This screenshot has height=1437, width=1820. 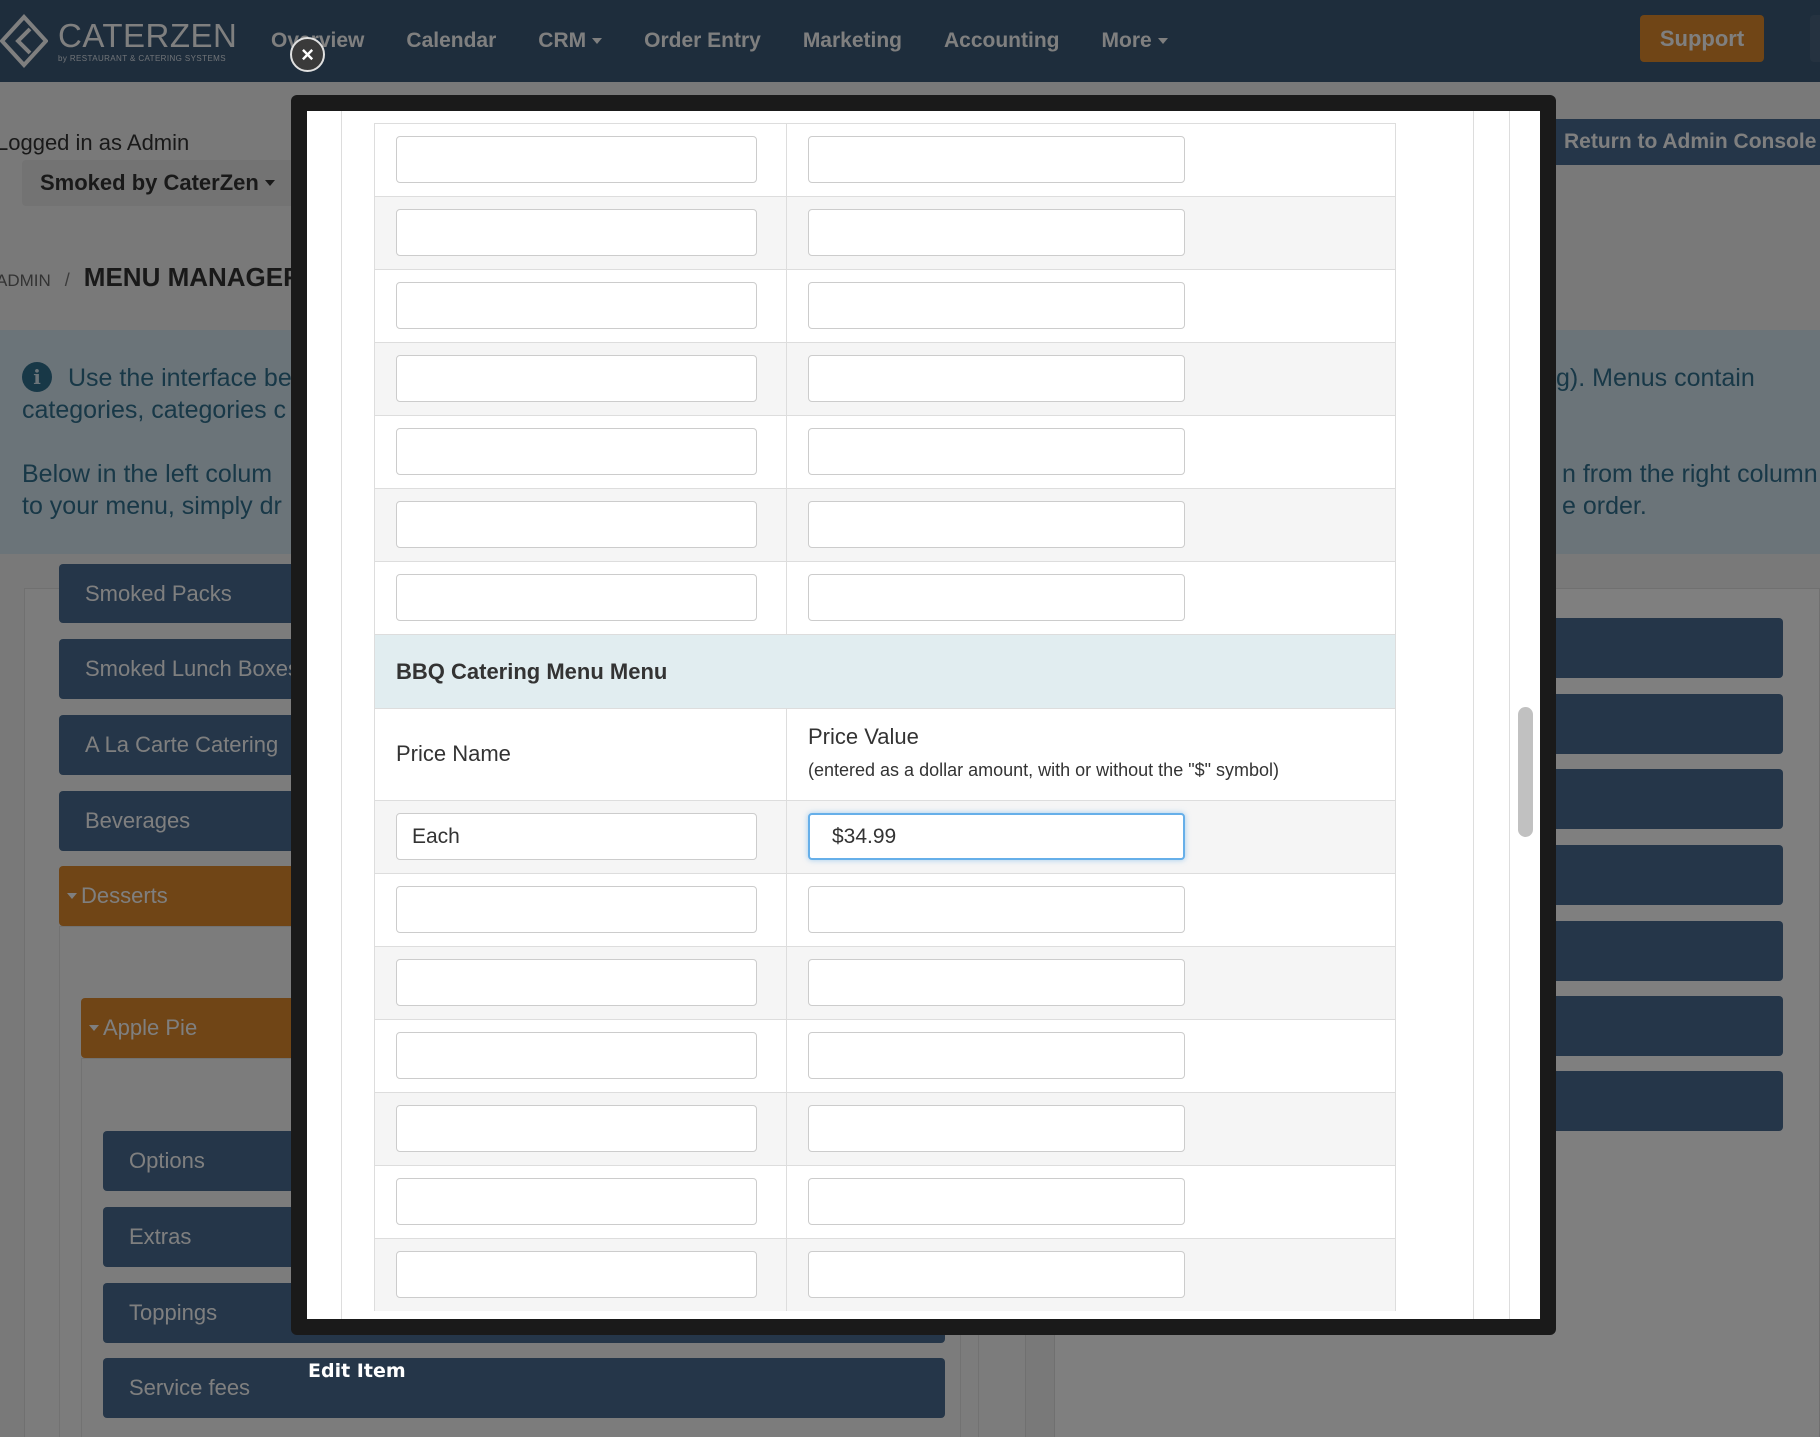 I want to click on menu-section-header: BBQ Catering Menu Menu, so click(x=885, y=671).